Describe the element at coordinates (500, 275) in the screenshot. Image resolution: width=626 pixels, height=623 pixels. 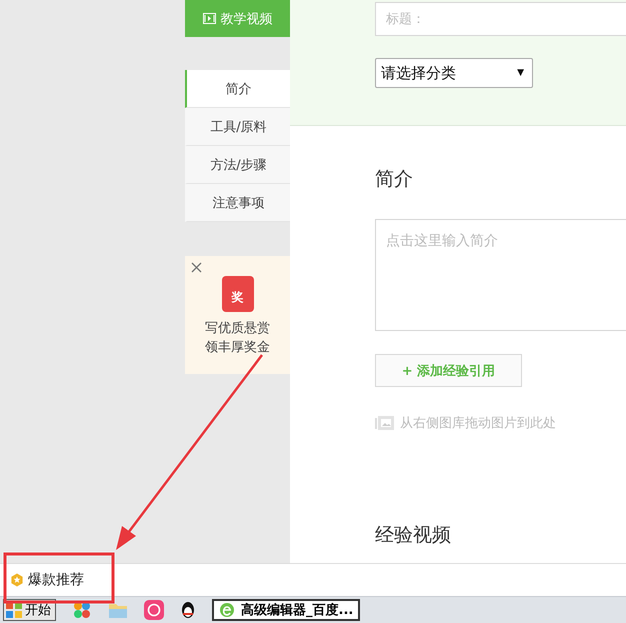
I see `intro-textarea: 点击这里输入简介` at that location.